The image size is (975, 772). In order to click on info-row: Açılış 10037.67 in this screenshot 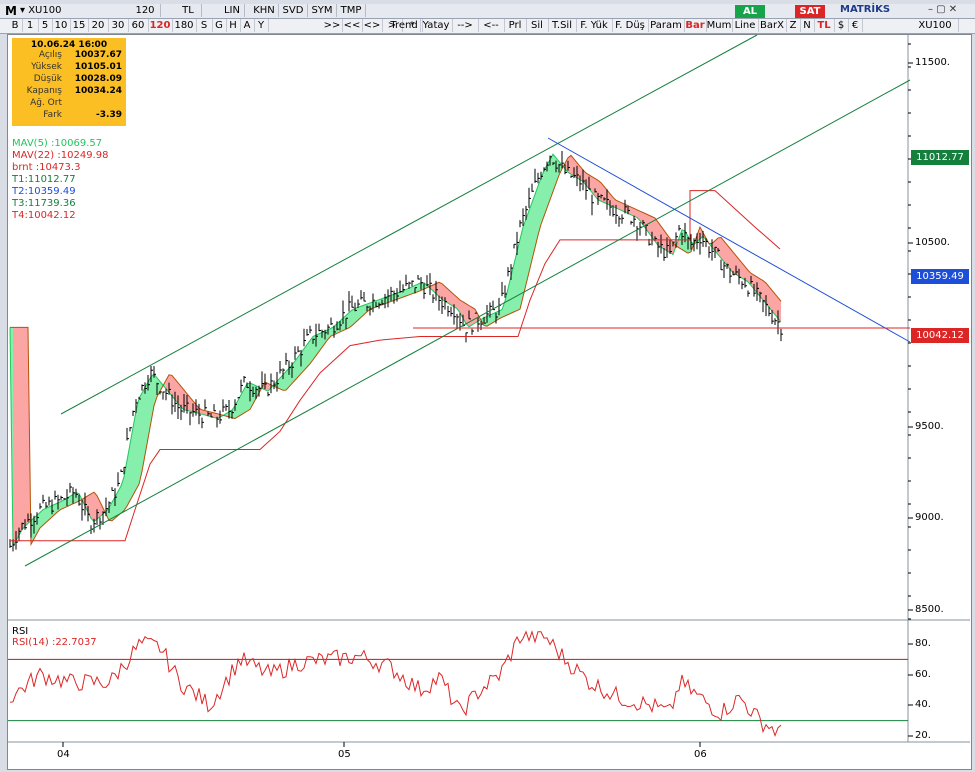, I will do `click(69, 56)`.